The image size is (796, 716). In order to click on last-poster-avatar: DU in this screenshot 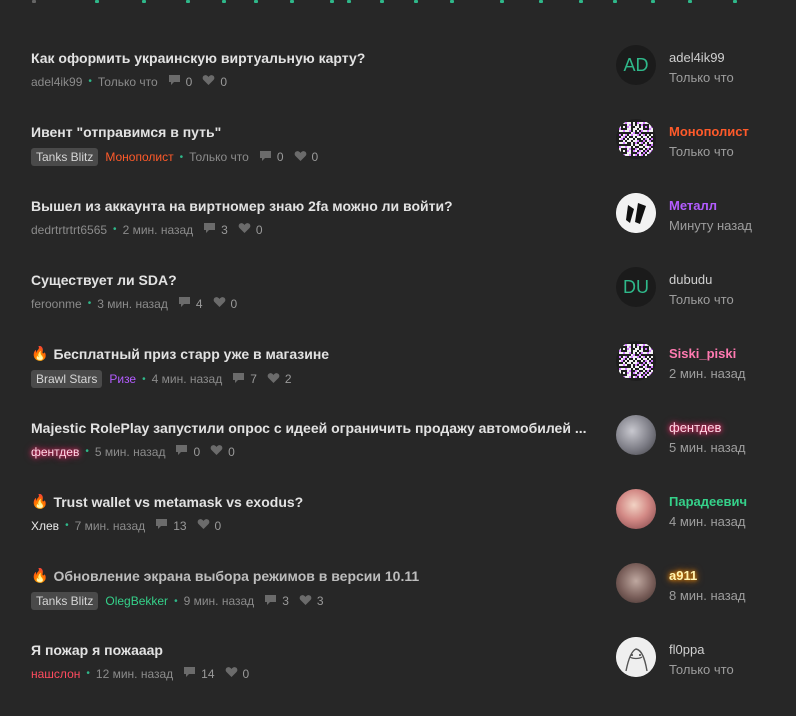, I will do `click(636, 287)`.